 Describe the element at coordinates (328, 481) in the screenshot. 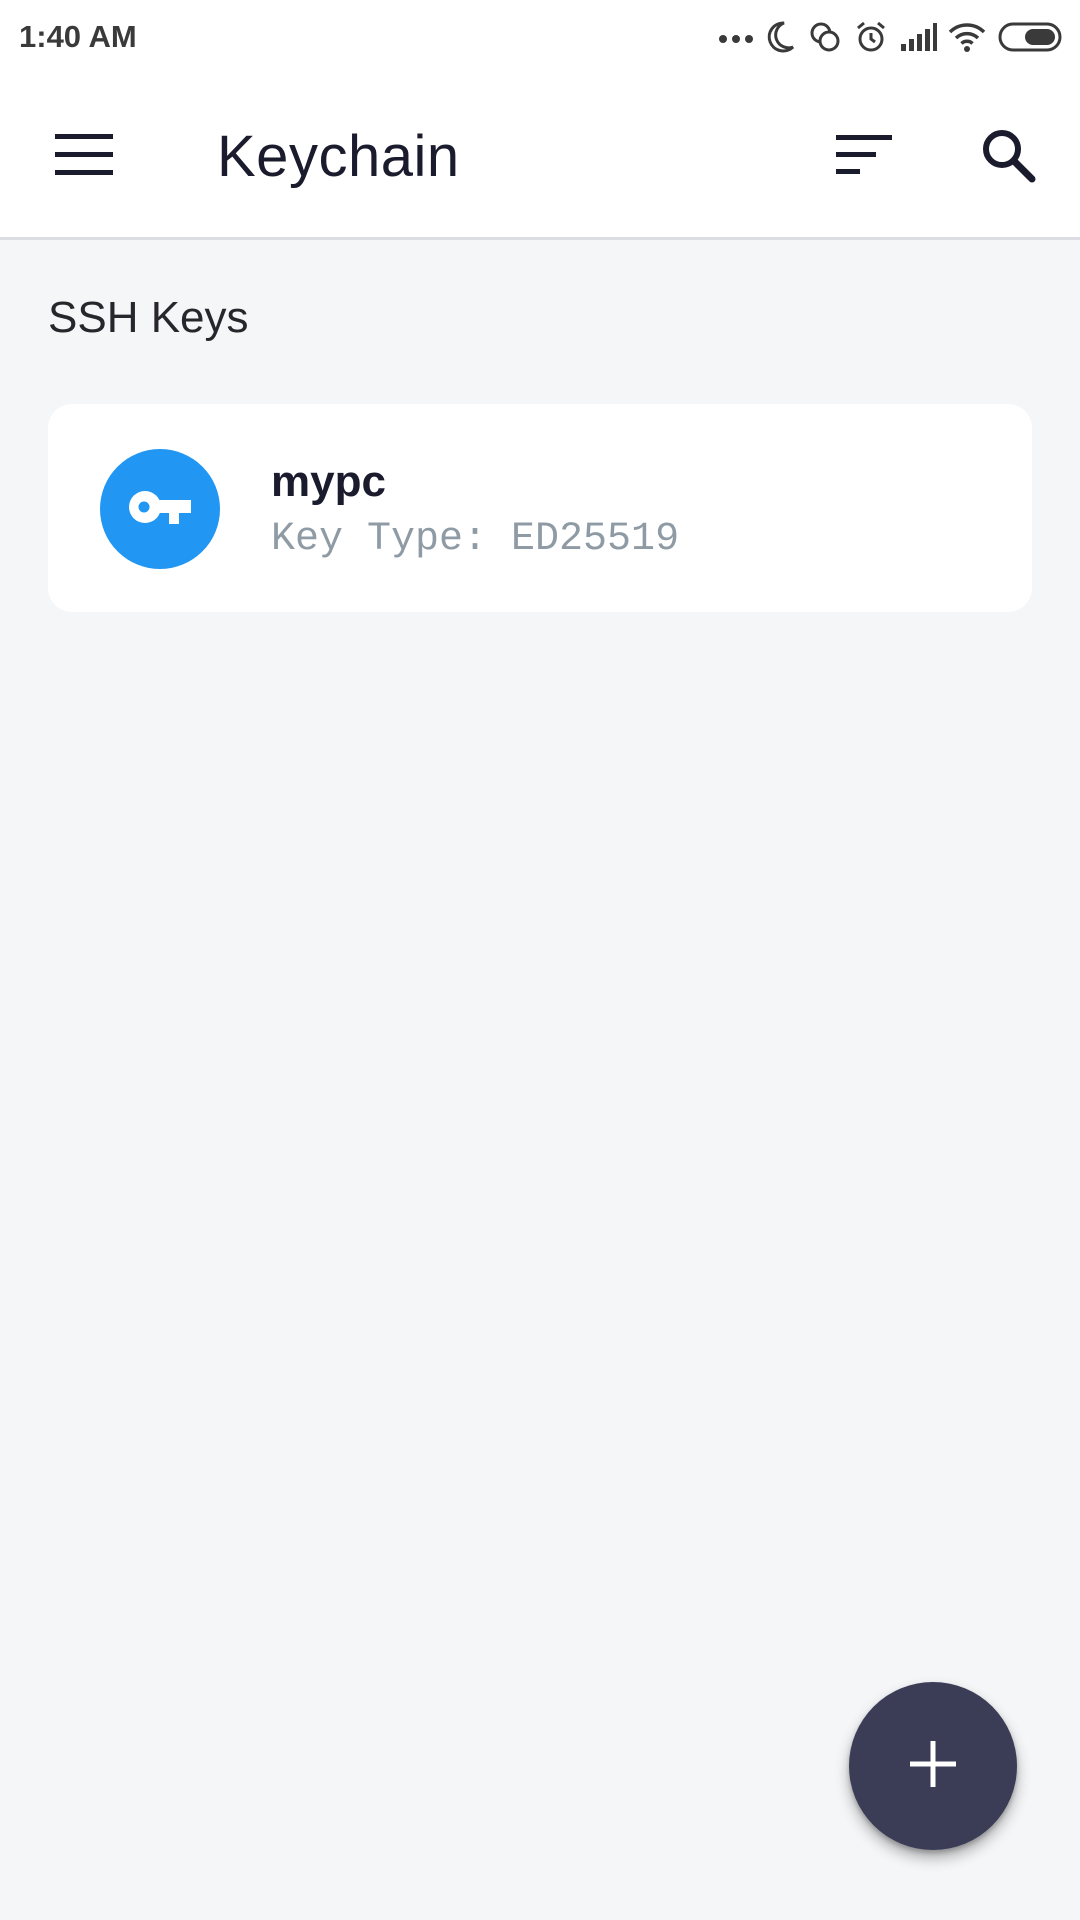

I see `key-name: mypc` at that location.